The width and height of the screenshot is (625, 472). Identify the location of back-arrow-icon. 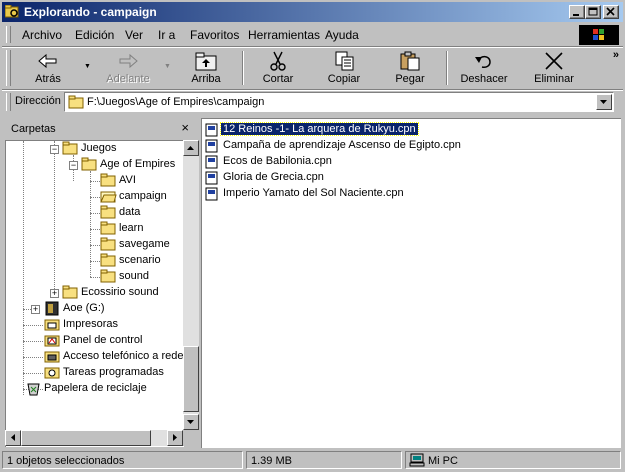
(47, 61).